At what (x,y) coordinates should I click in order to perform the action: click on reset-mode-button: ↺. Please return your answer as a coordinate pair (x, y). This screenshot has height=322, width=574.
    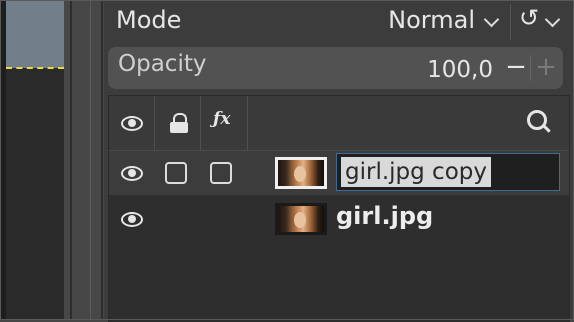
    Looking at the image, I should click on (537, 22).